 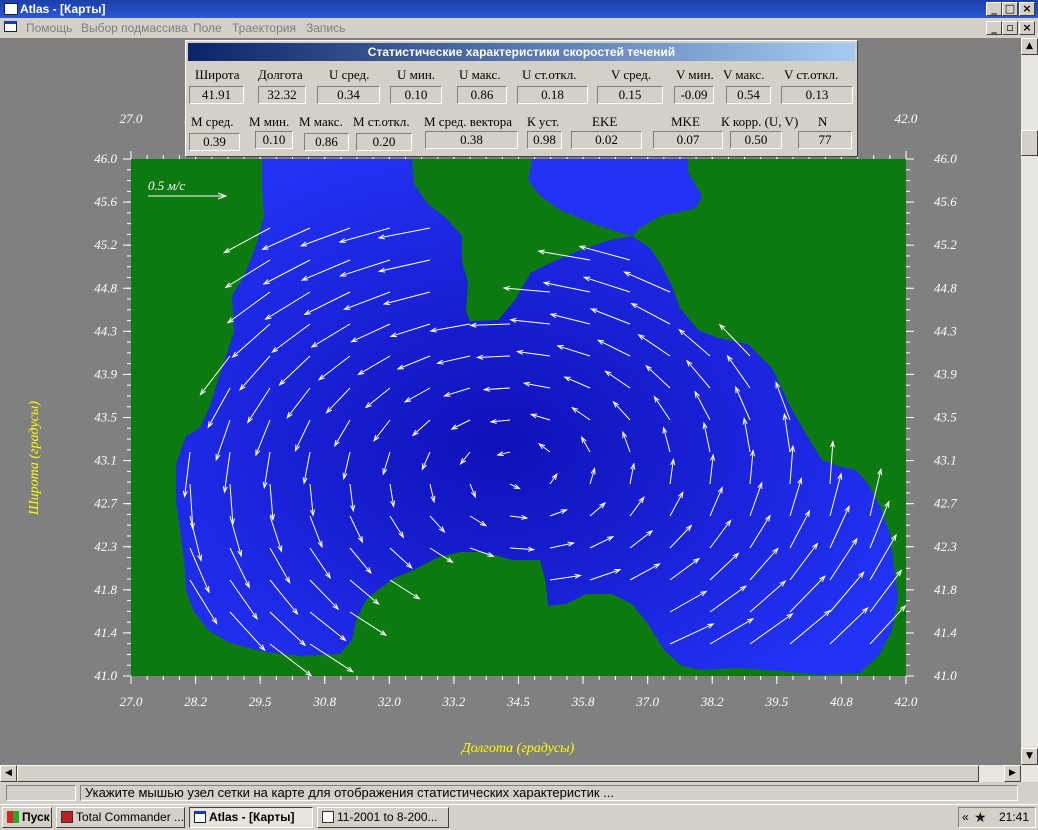 What do you see at coordinates (264, 28) in the screenshot?
I see `menu-trajectory: Траектория` at bounding box center [264, 28].